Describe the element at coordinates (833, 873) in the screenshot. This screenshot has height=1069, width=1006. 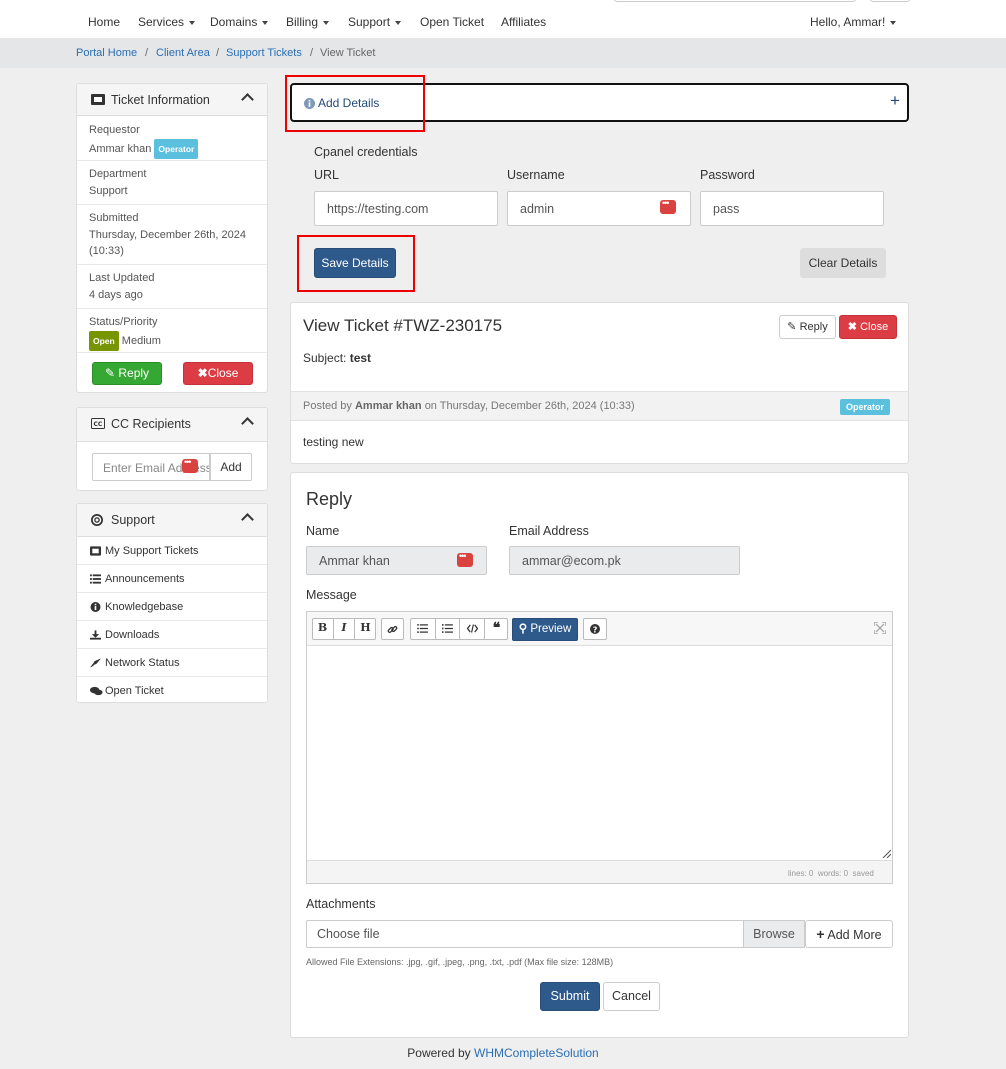
I see `words-count: words: 0` at that location.